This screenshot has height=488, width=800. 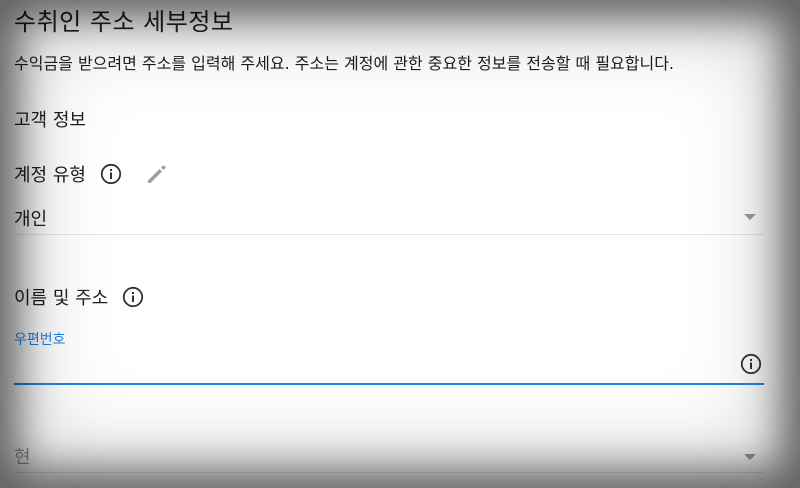 What do you see at coordinates (157, 174) in the screenshot?
I see `pencil-icon` at bounding box center [157, 174].